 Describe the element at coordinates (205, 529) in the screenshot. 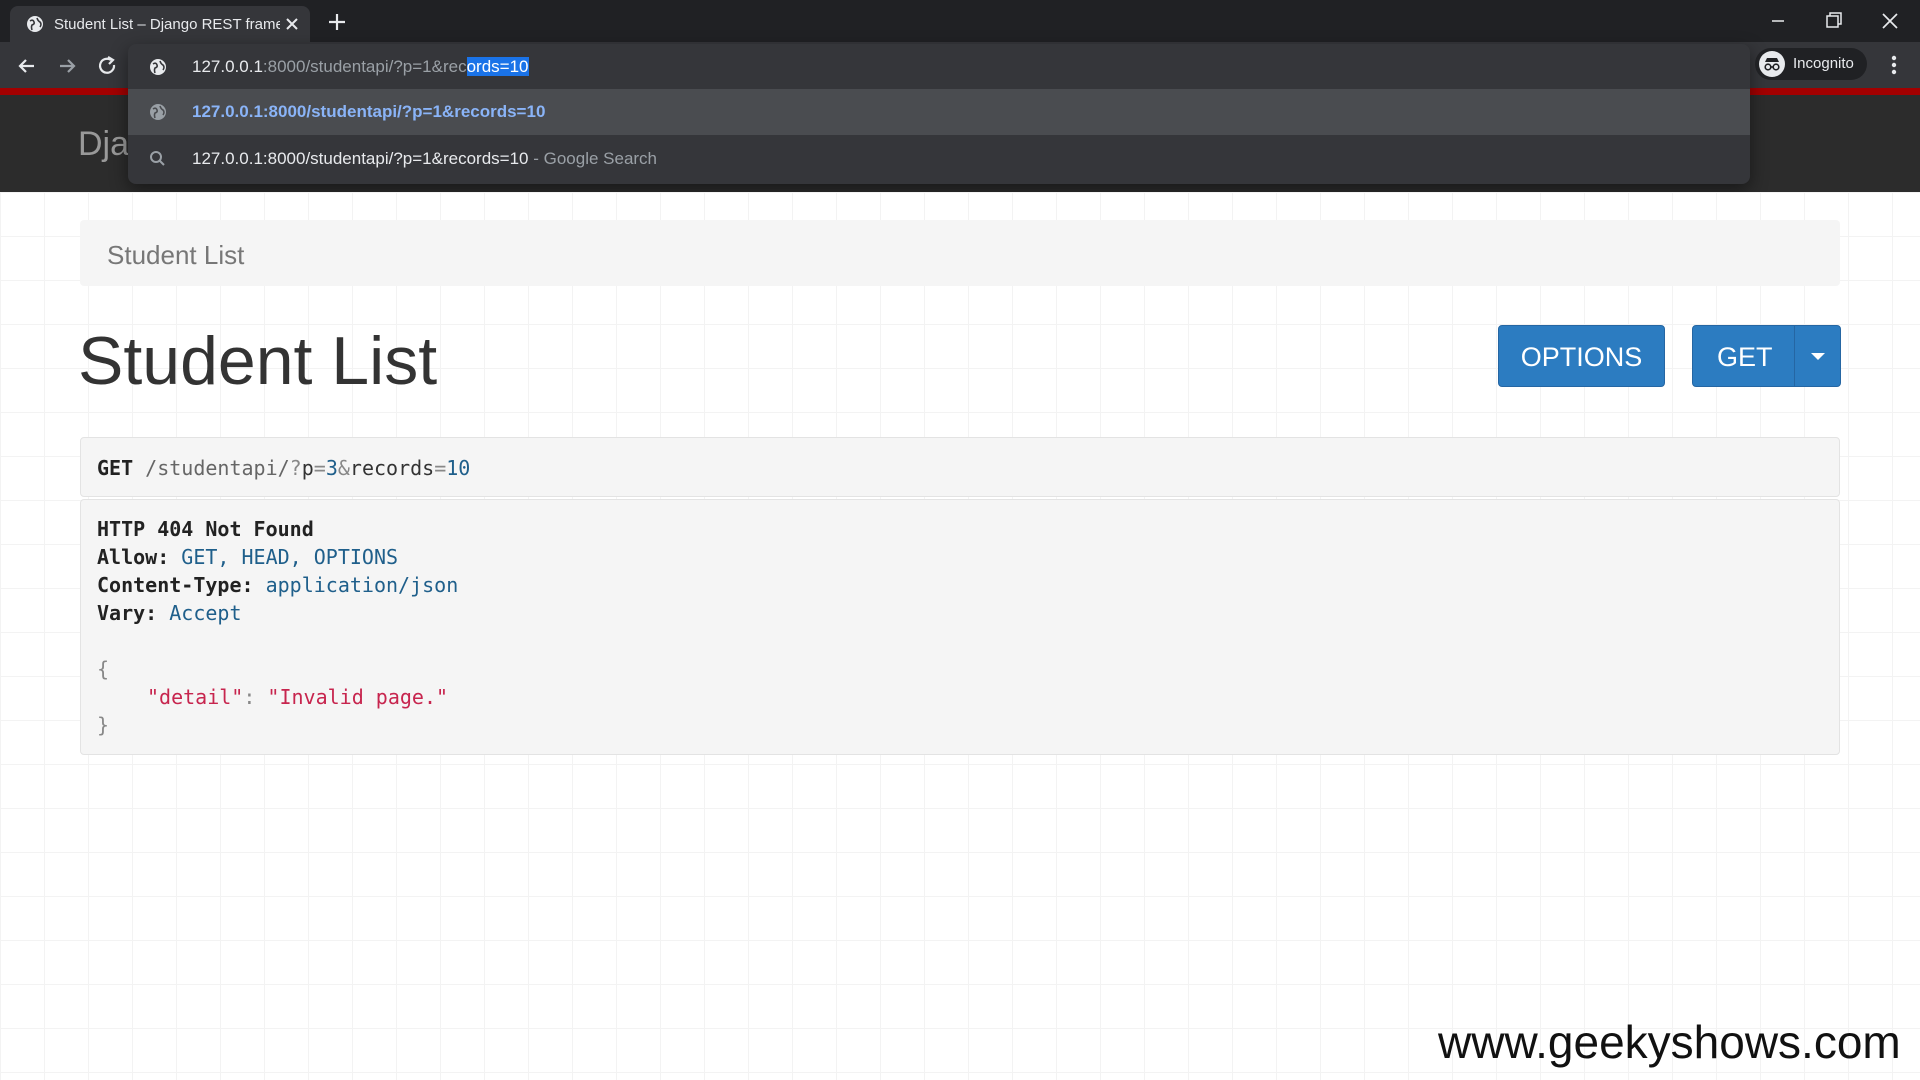

I see `response-status: HTTP 404 Not Found` at that location.